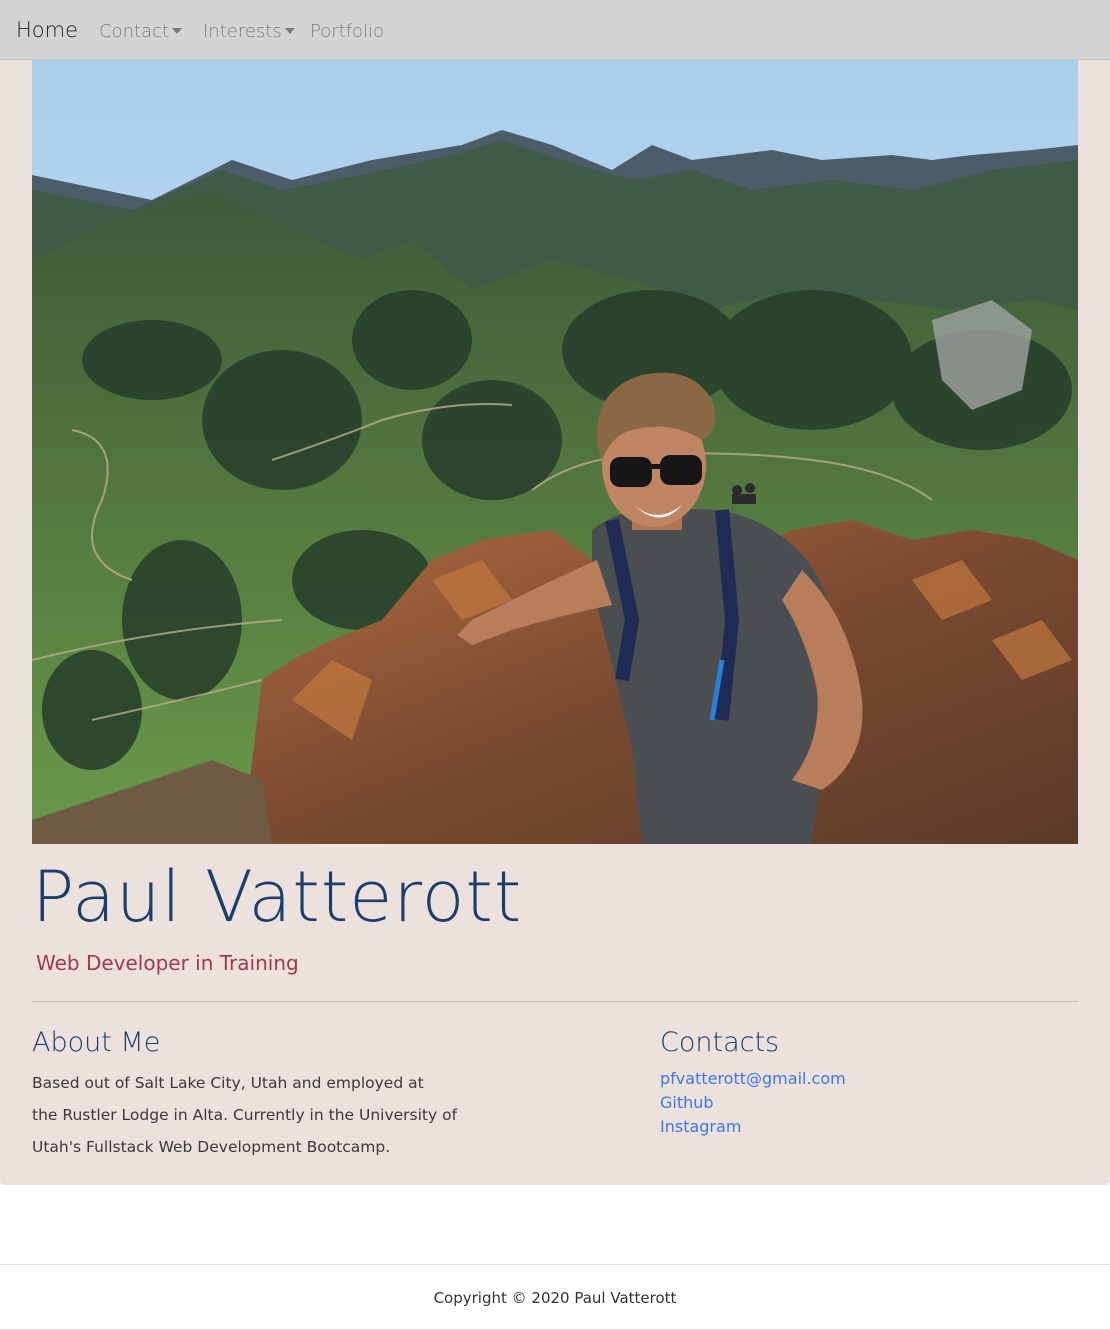 This screenshot has height=1330, width=1110. I want to click on nav-home-link: Home, so click(47, 30).